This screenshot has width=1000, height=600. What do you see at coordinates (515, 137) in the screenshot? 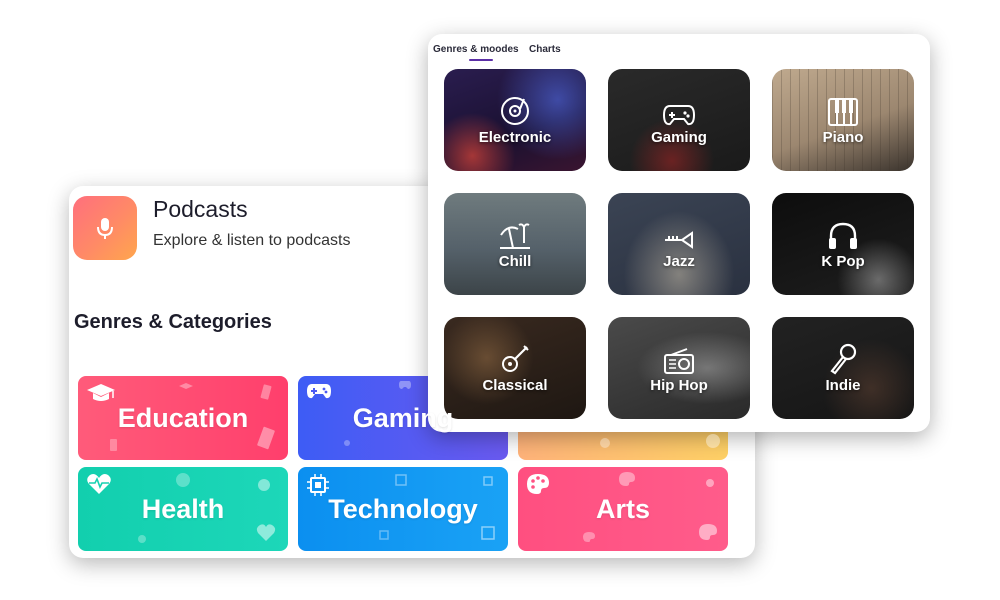
I see `genre-label: Electronic` at bounding box center [515, 137].